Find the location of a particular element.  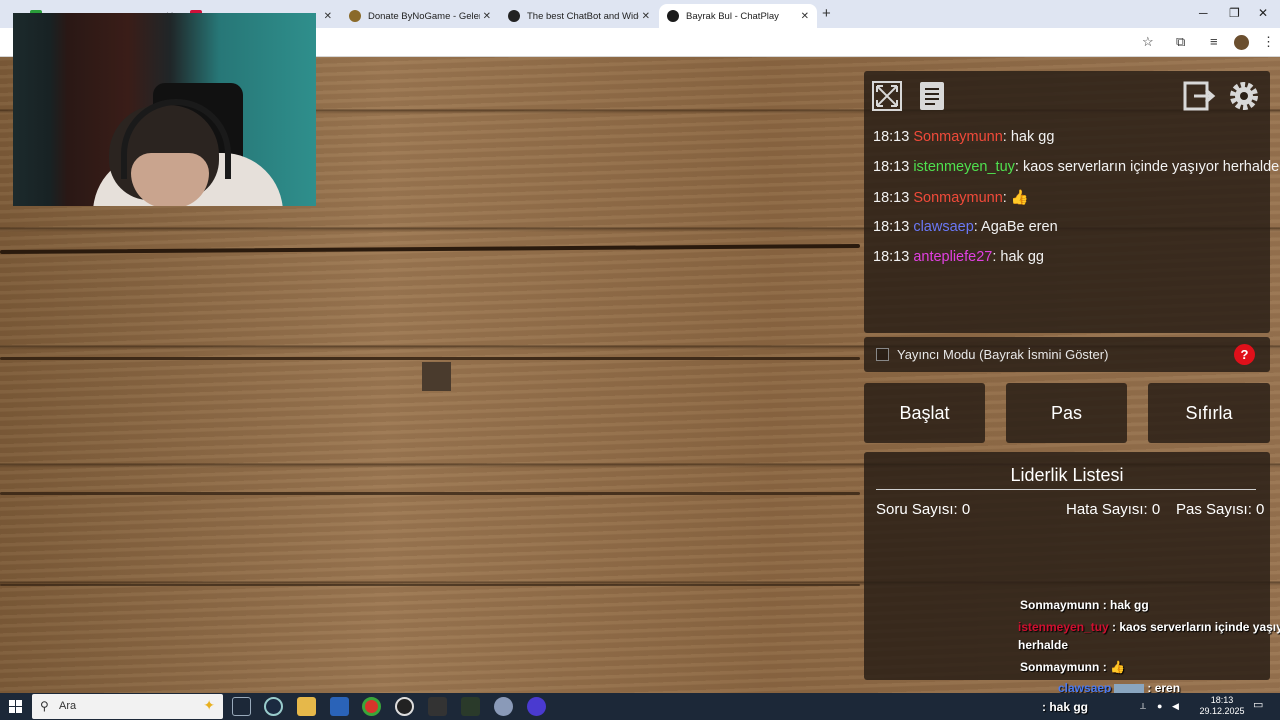

chat-text: AgaBe eren is located at coordinates (1019, 227).